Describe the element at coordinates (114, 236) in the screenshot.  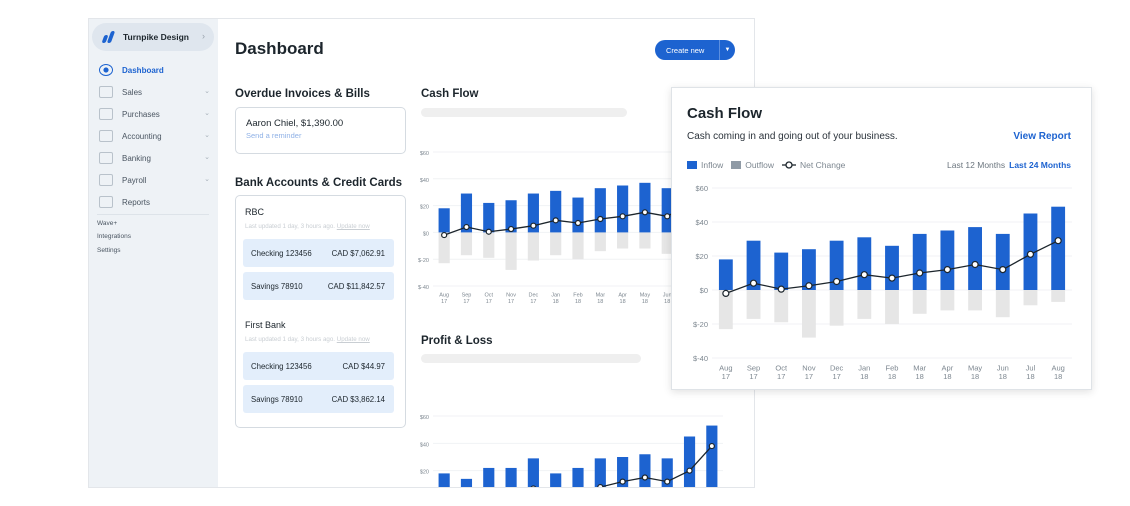
I see `sidebar-link-integrations: Integrations` at that location.